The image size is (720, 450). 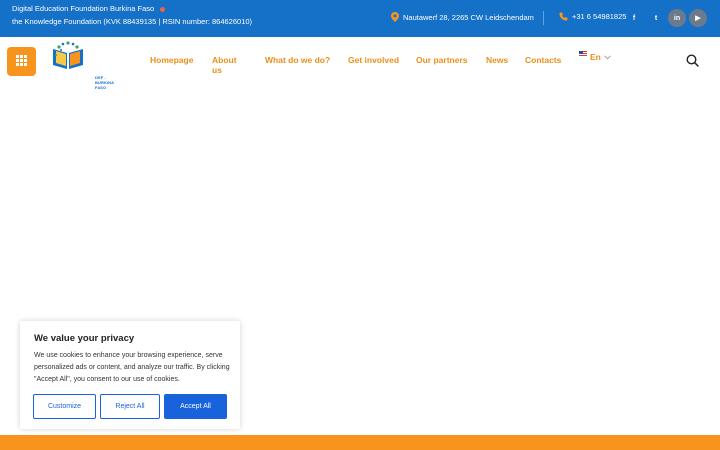 I want to click on chevron-down-icon, so click(x=607, y=57).